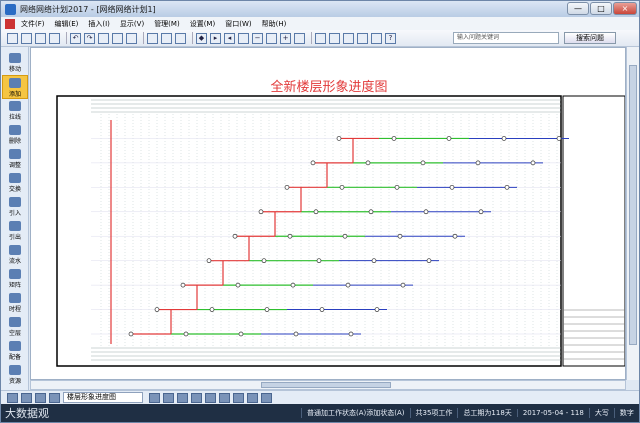 This screenshot has height=423, width=640. What do you see at coordinates (362, 38) in the screenshot?
I see `eye-icon` at bounding box center [362, 38].